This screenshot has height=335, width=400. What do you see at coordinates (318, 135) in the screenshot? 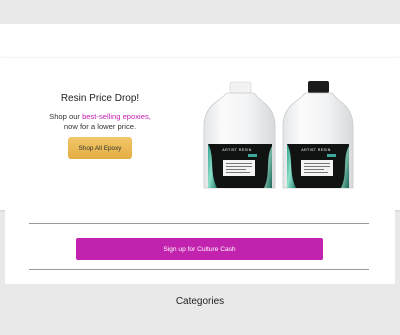
I see `right-resin-jug: ARTIST RESIN` at bounding box center [318, 135].